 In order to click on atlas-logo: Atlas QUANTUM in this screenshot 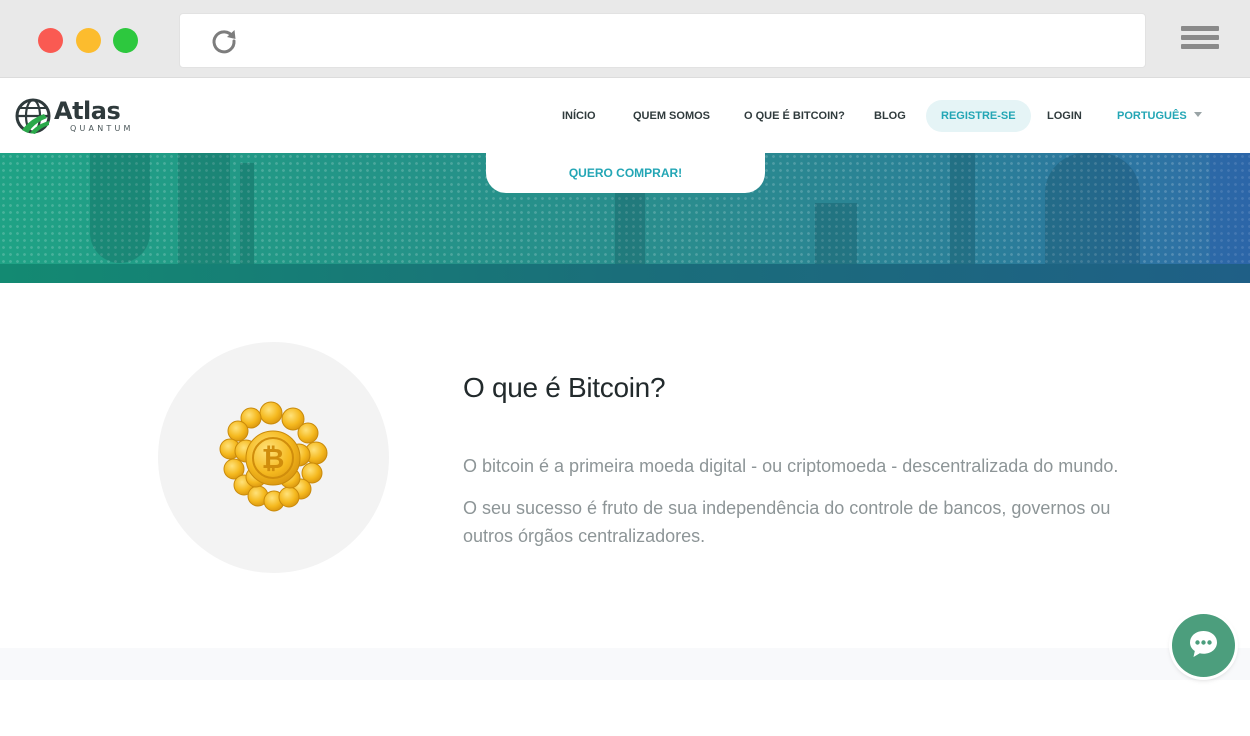, I will do `click(74, 116)`.